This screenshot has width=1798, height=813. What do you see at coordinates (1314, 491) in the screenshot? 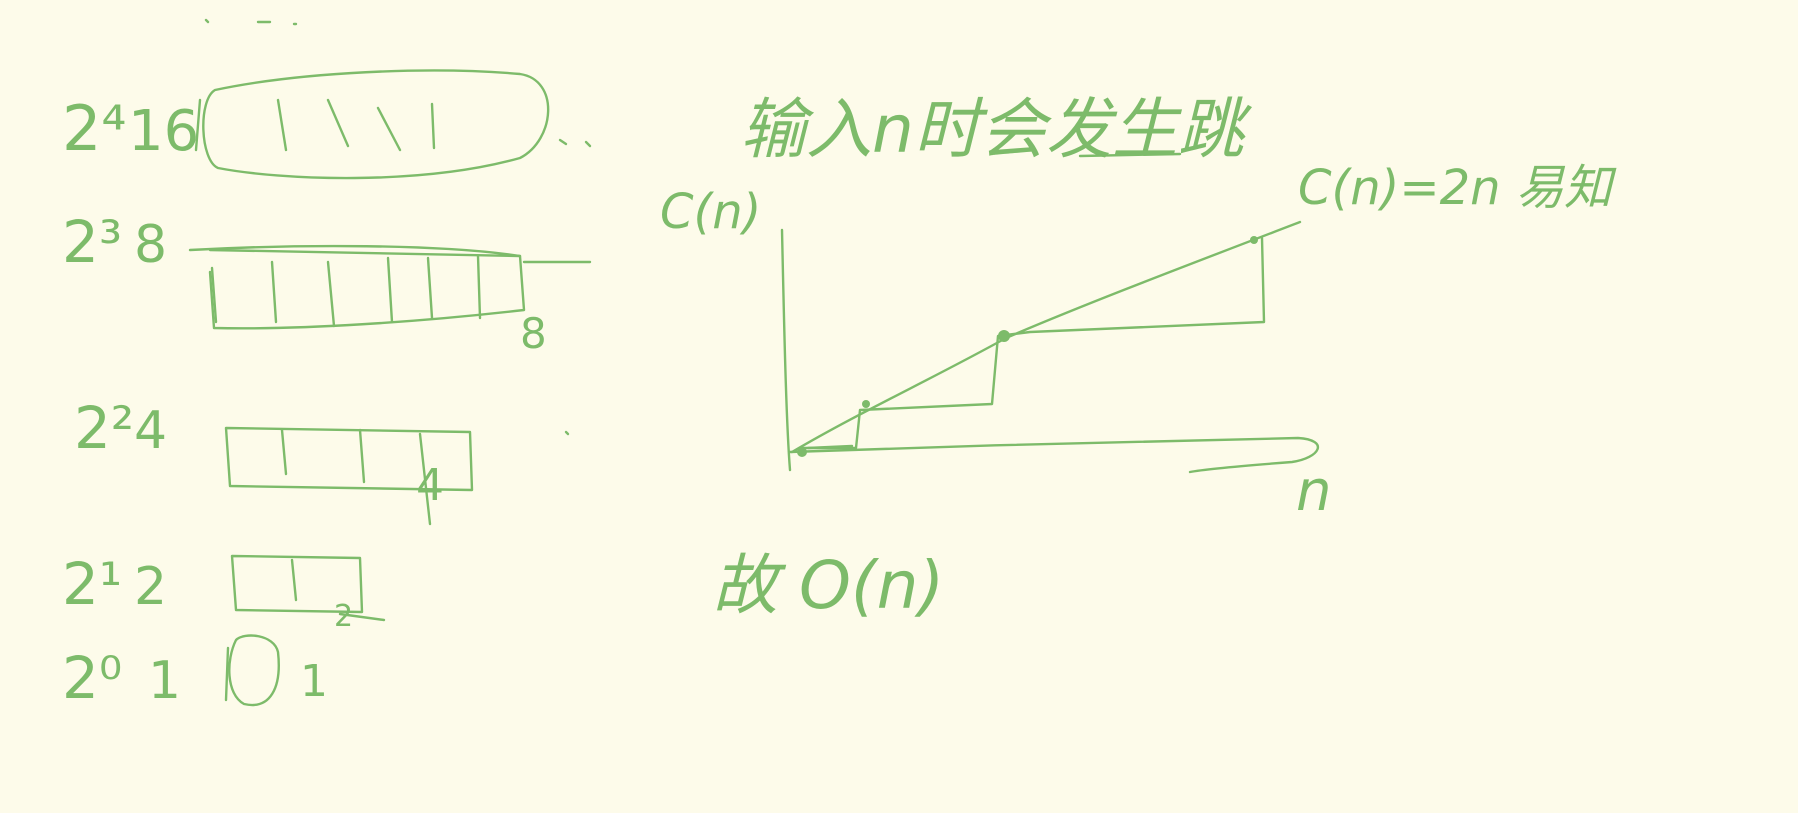
I see `x-axis-label: n` at bounding box center [1314, 491].